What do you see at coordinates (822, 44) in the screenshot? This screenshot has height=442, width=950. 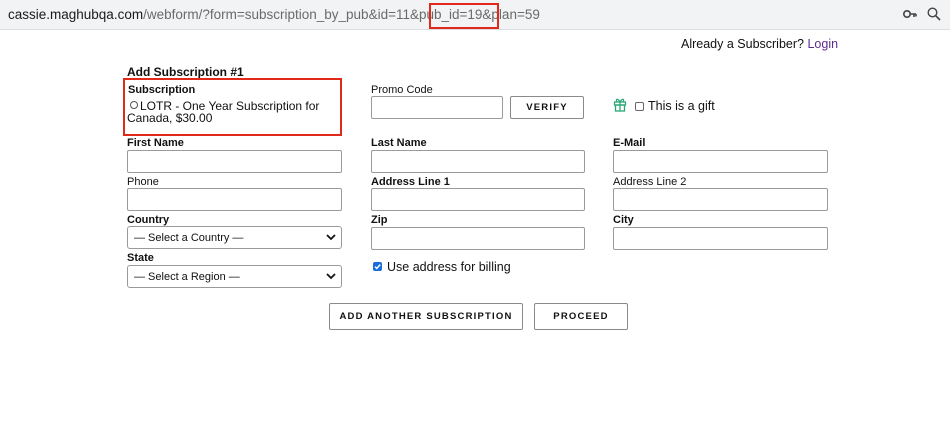 I see `login-link: Login` at bounding box center [822, 44].